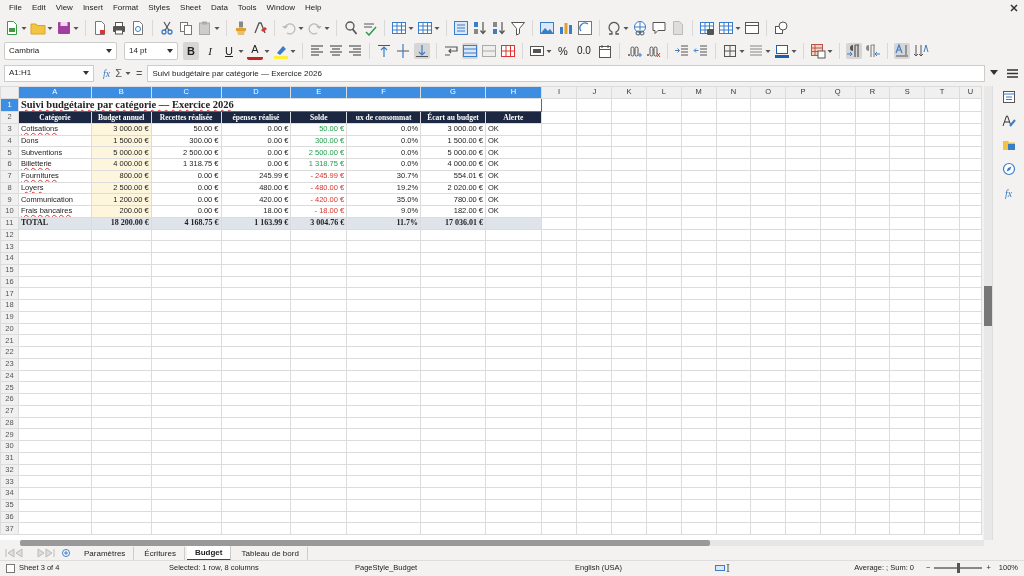 The image size is (1024, 576). What do you see at coordinates (726, 28) in the screenshot?
I see `define-print-range-icon` at bounding box center [726, 28].